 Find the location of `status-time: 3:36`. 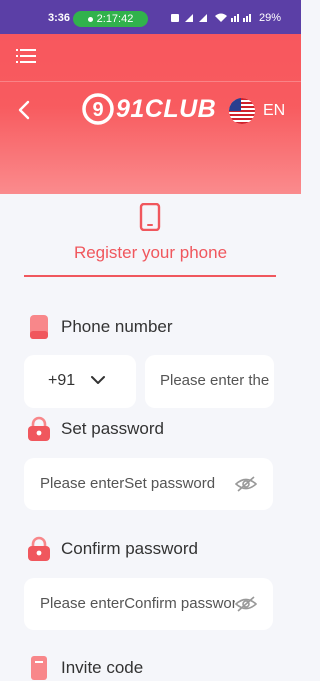

status-time: 3:36 is located at coordinates (59, 18).